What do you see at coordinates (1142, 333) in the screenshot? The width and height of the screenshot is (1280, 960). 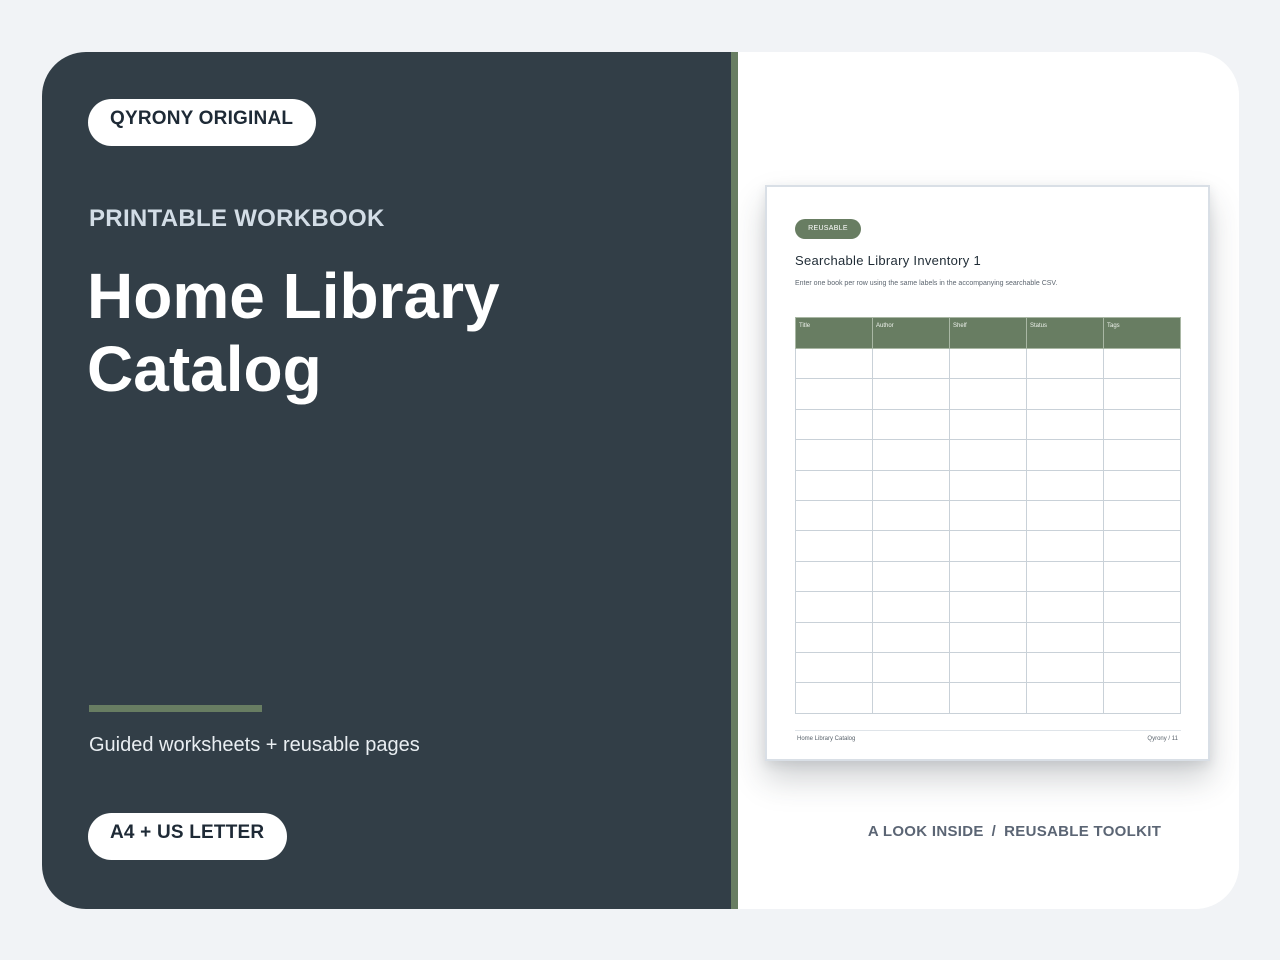 I see `column-header-tags: Tags` at bounding box center [1142, 333].